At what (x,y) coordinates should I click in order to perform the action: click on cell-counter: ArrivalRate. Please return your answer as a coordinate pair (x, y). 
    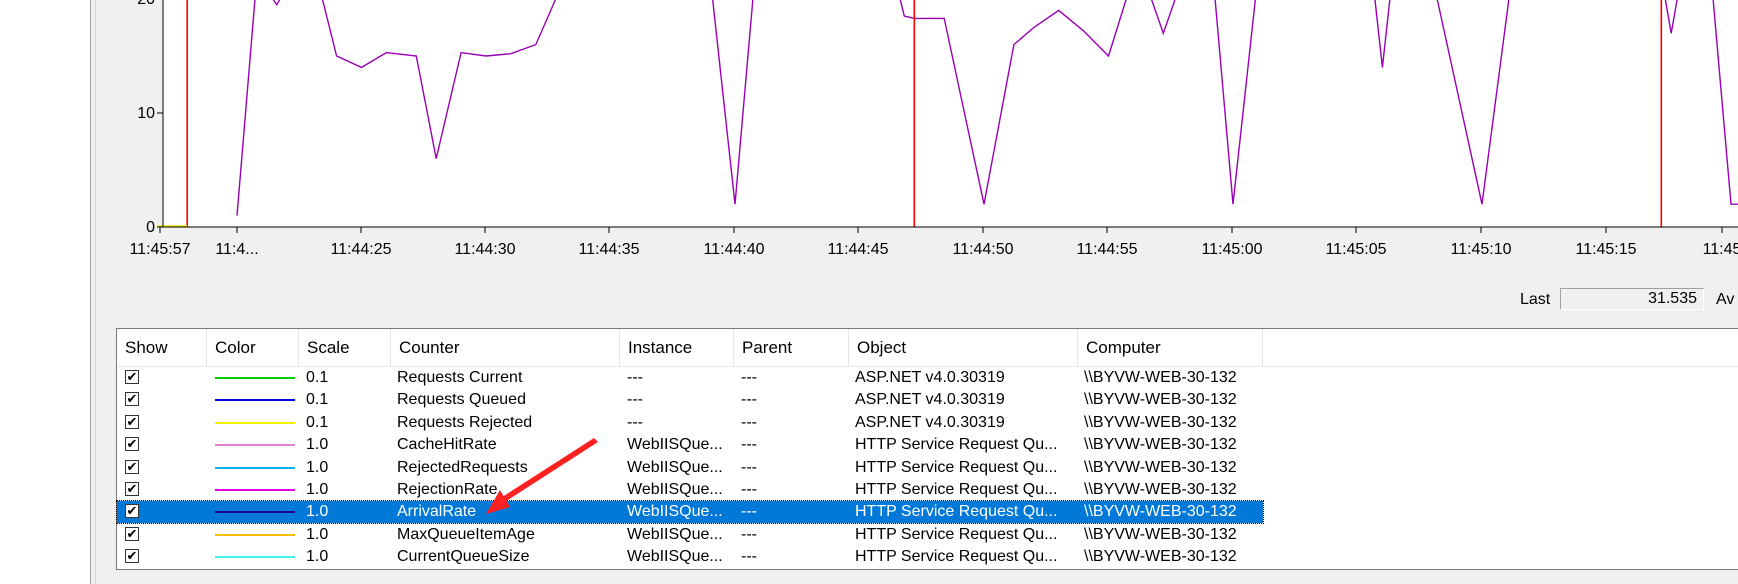
    Looking at the image, I should click on (437, 512).